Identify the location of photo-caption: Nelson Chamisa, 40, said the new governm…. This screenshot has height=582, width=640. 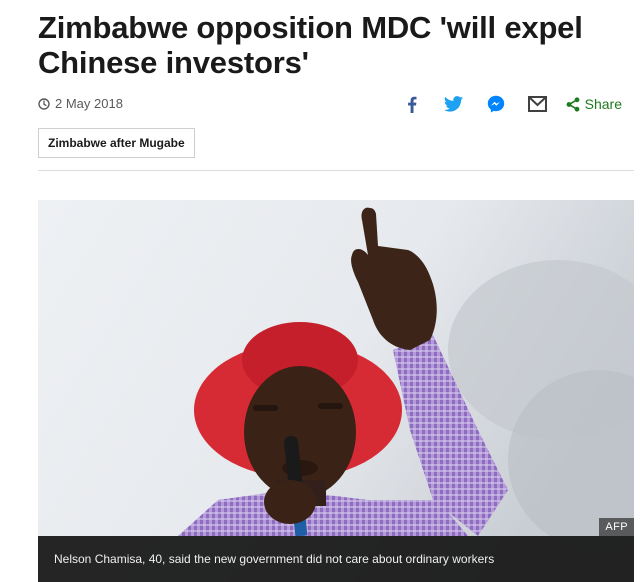
(336, 559).